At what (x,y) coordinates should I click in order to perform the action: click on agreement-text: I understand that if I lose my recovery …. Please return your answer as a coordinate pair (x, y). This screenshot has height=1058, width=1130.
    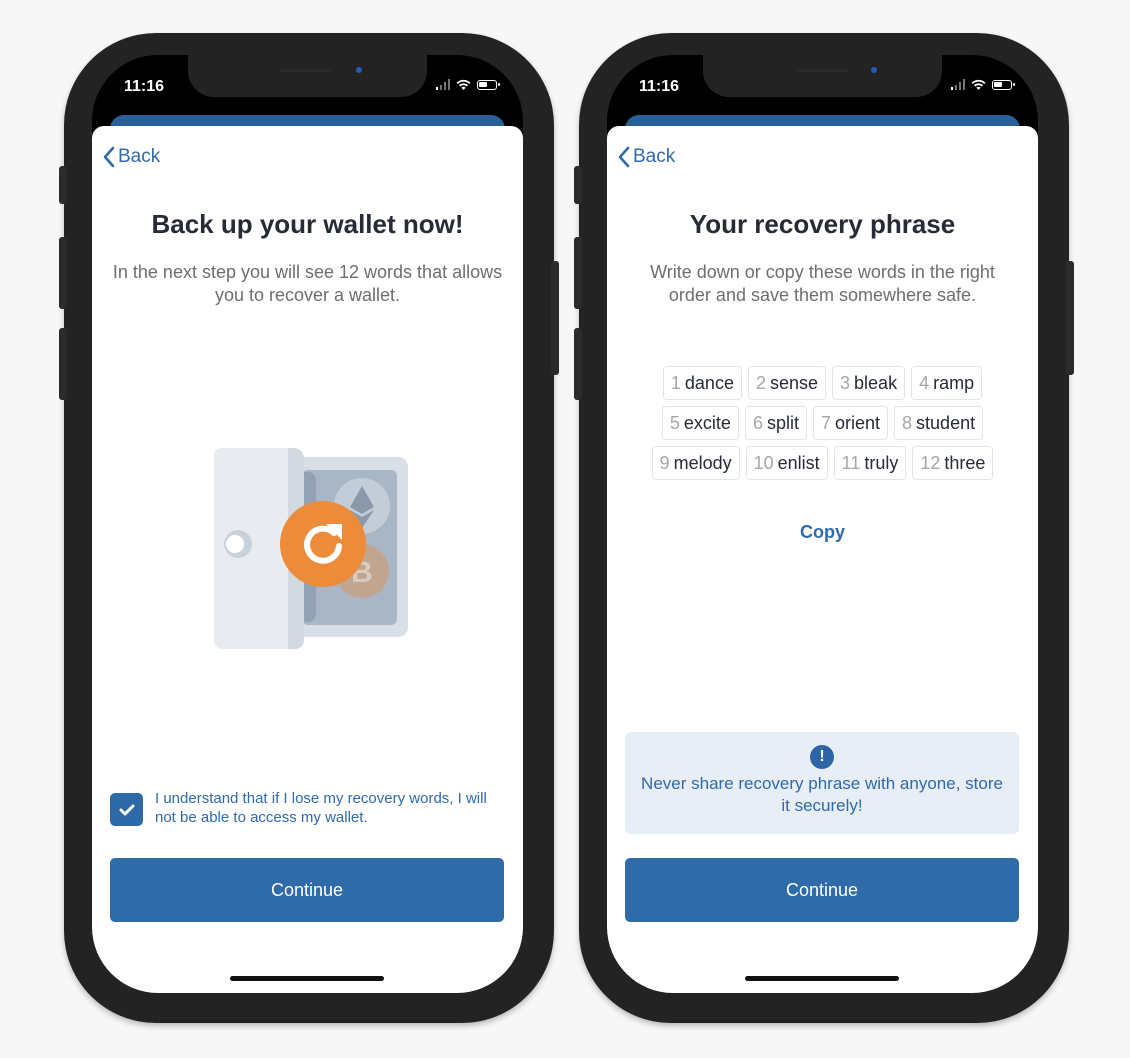
    Looking at the image, I should click on (321, 808).